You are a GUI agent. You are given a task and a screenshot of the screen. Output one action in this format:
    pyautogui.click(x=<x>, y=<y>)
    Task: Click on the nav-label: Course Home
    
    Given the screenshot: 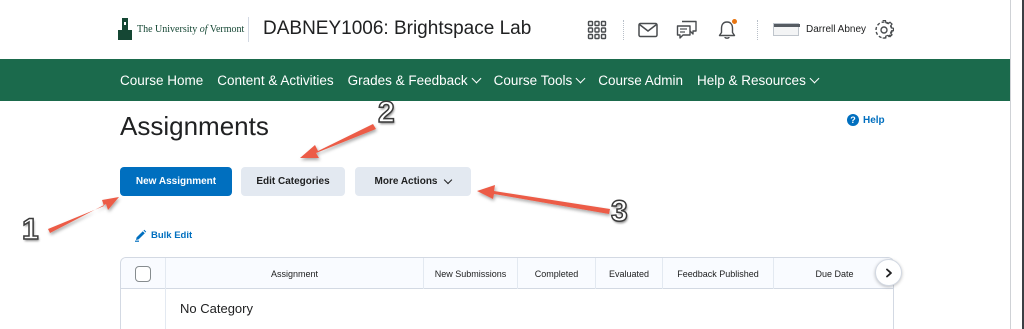 What is the action you would take?
    pyautogui.click(x=162, y=80)
    